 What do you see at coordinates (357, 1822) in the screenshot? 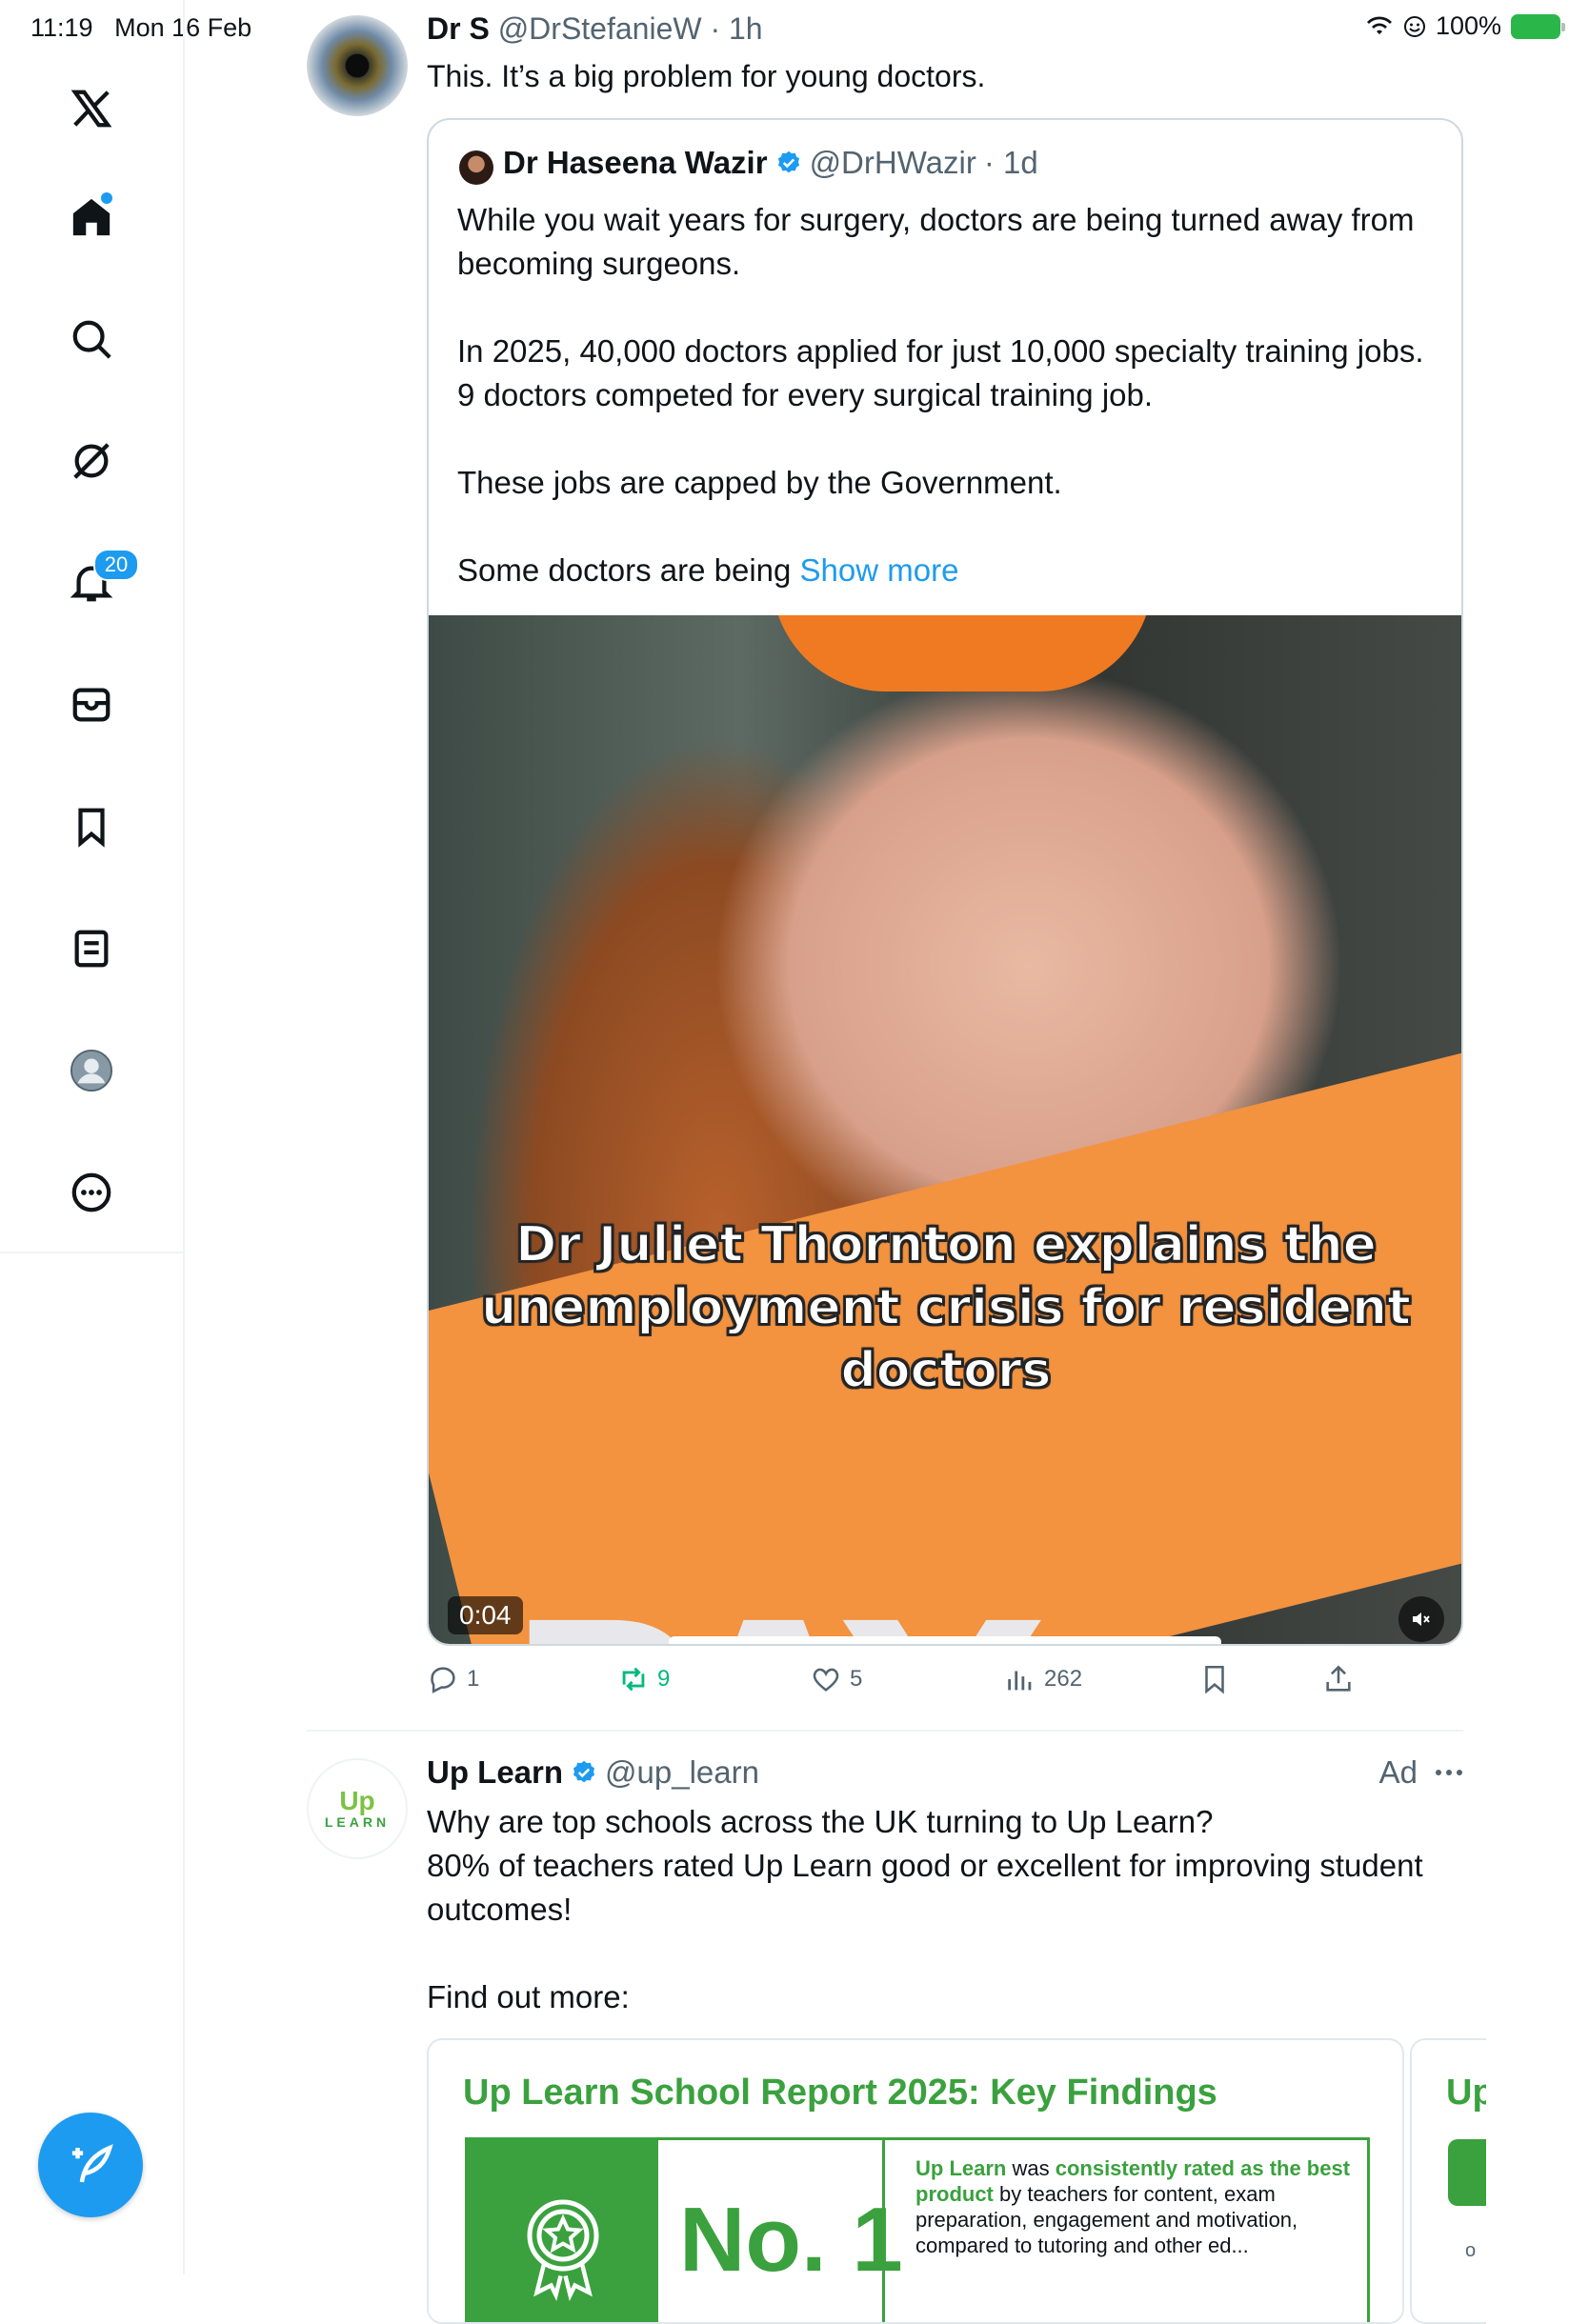
I see `up-learn-logo-bottom: LEARN` at bounding box center [357, 1822].